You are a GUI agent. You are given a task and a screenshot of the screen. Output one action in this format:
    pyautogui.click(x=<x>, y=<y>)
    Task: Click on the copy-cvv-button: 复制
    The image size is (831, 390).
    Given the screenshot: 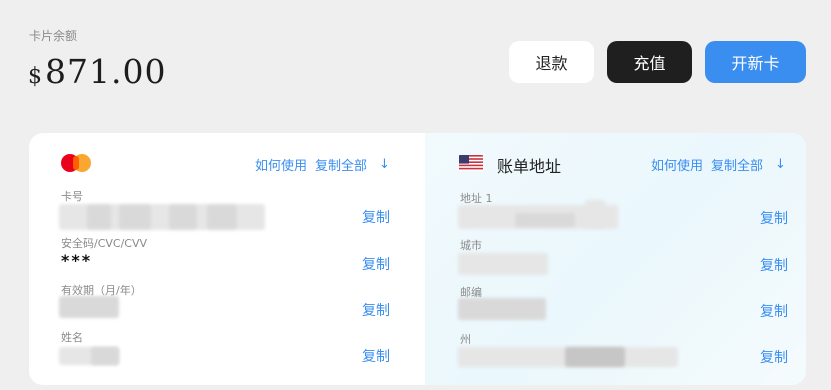 What is the action you would take?
    pyautogui.click(x=376, y=264)
    